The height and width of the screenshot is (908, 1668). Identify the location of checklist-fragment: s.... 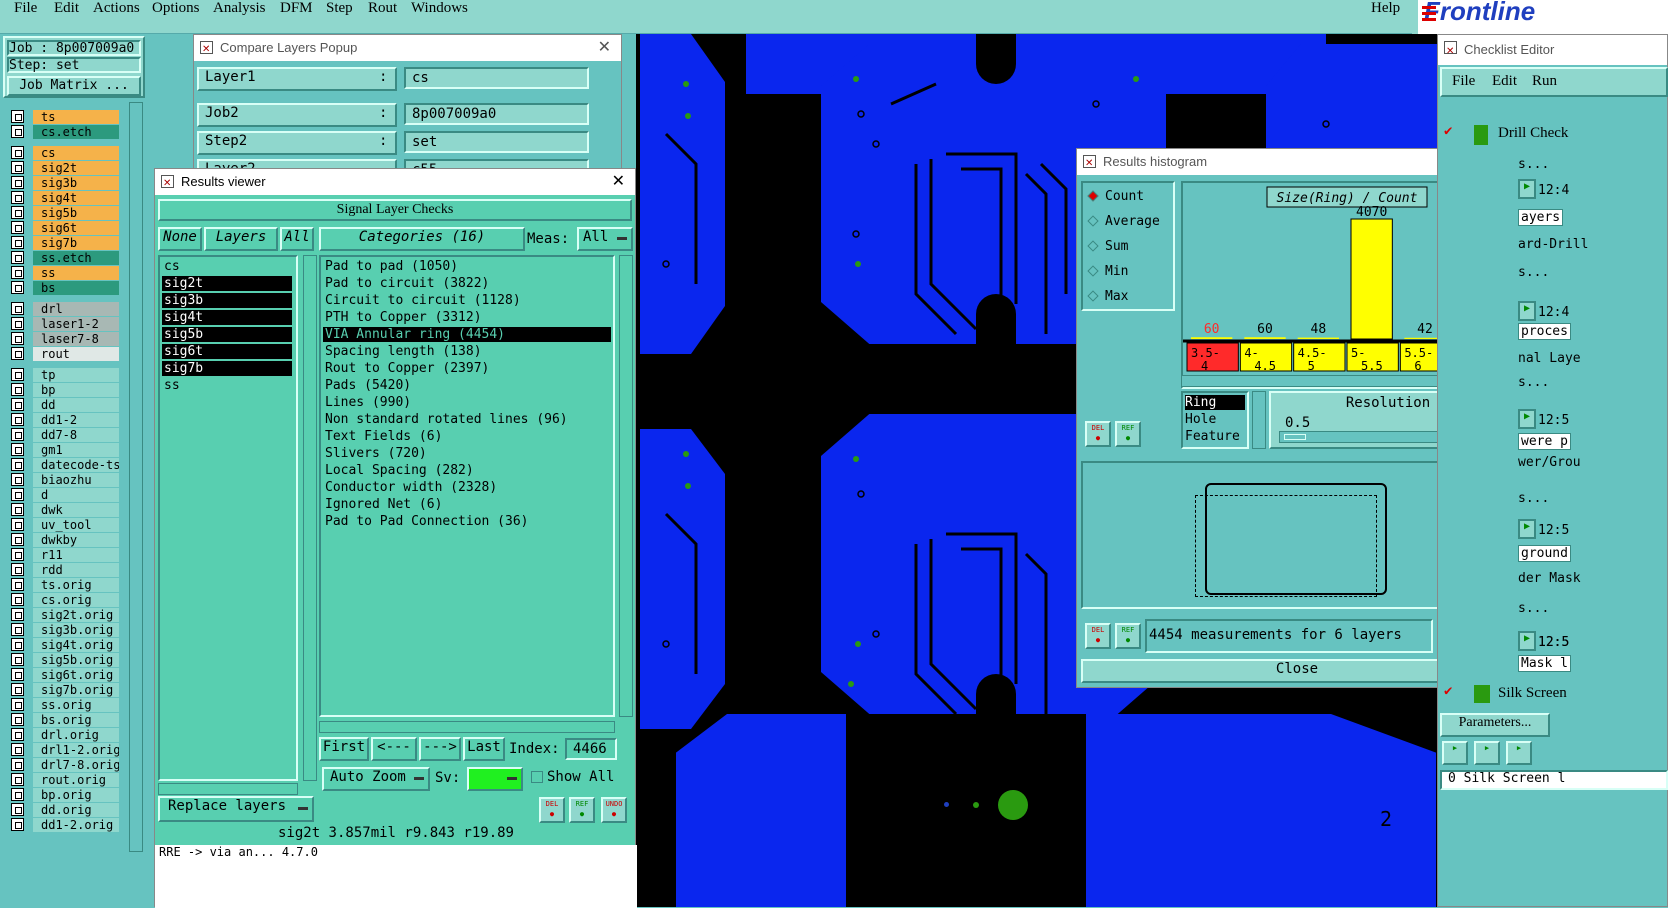
(1533, 272).